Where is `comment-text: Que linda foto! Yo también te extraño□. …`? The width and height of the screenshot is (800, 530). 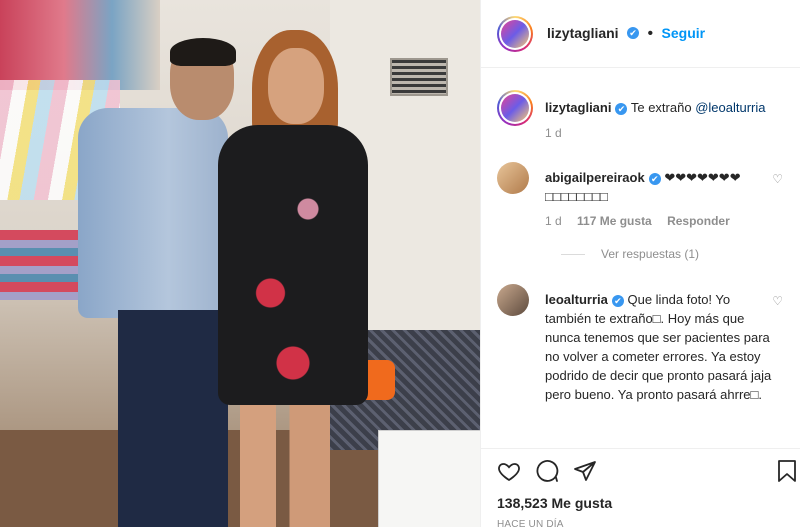 comment-text: Que linda foto! Yo también te extraño□. … is located at coordinates (658, 347).